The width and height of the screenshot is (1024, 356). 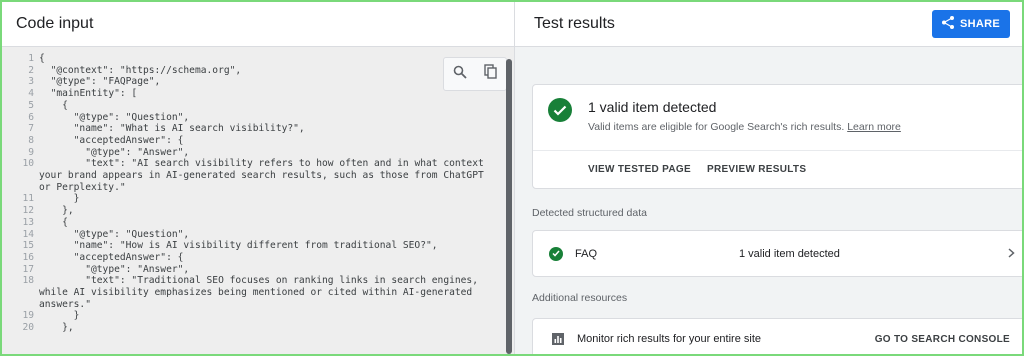 I want to click on faq-row: FAQ 1 valid item detected, so click(x=777, y=253).